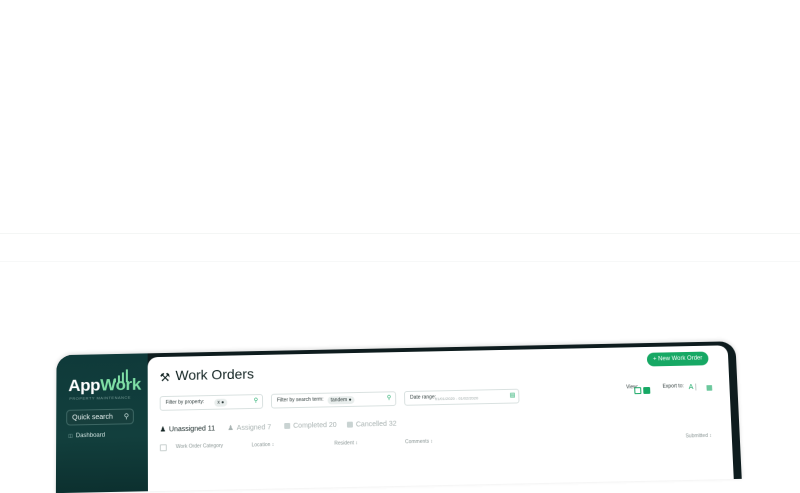  What do you see at coordinates (647, 390) in the screenshot?
I see `grid-view-icon` at bounding box center [647, 390].